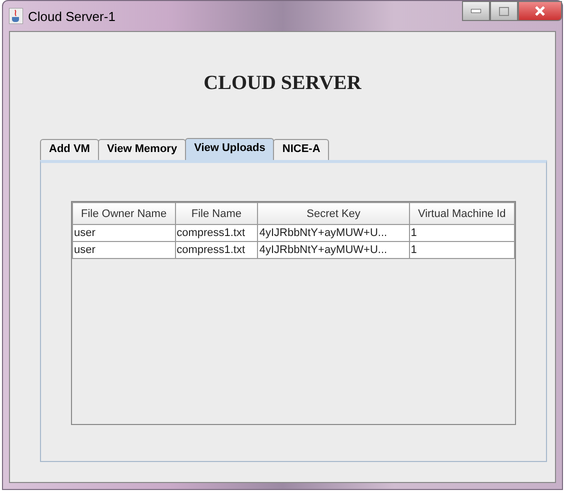 The height and width of the screenshot is (497, 569). I want to click on column-header: File Name, so click(216, 213).